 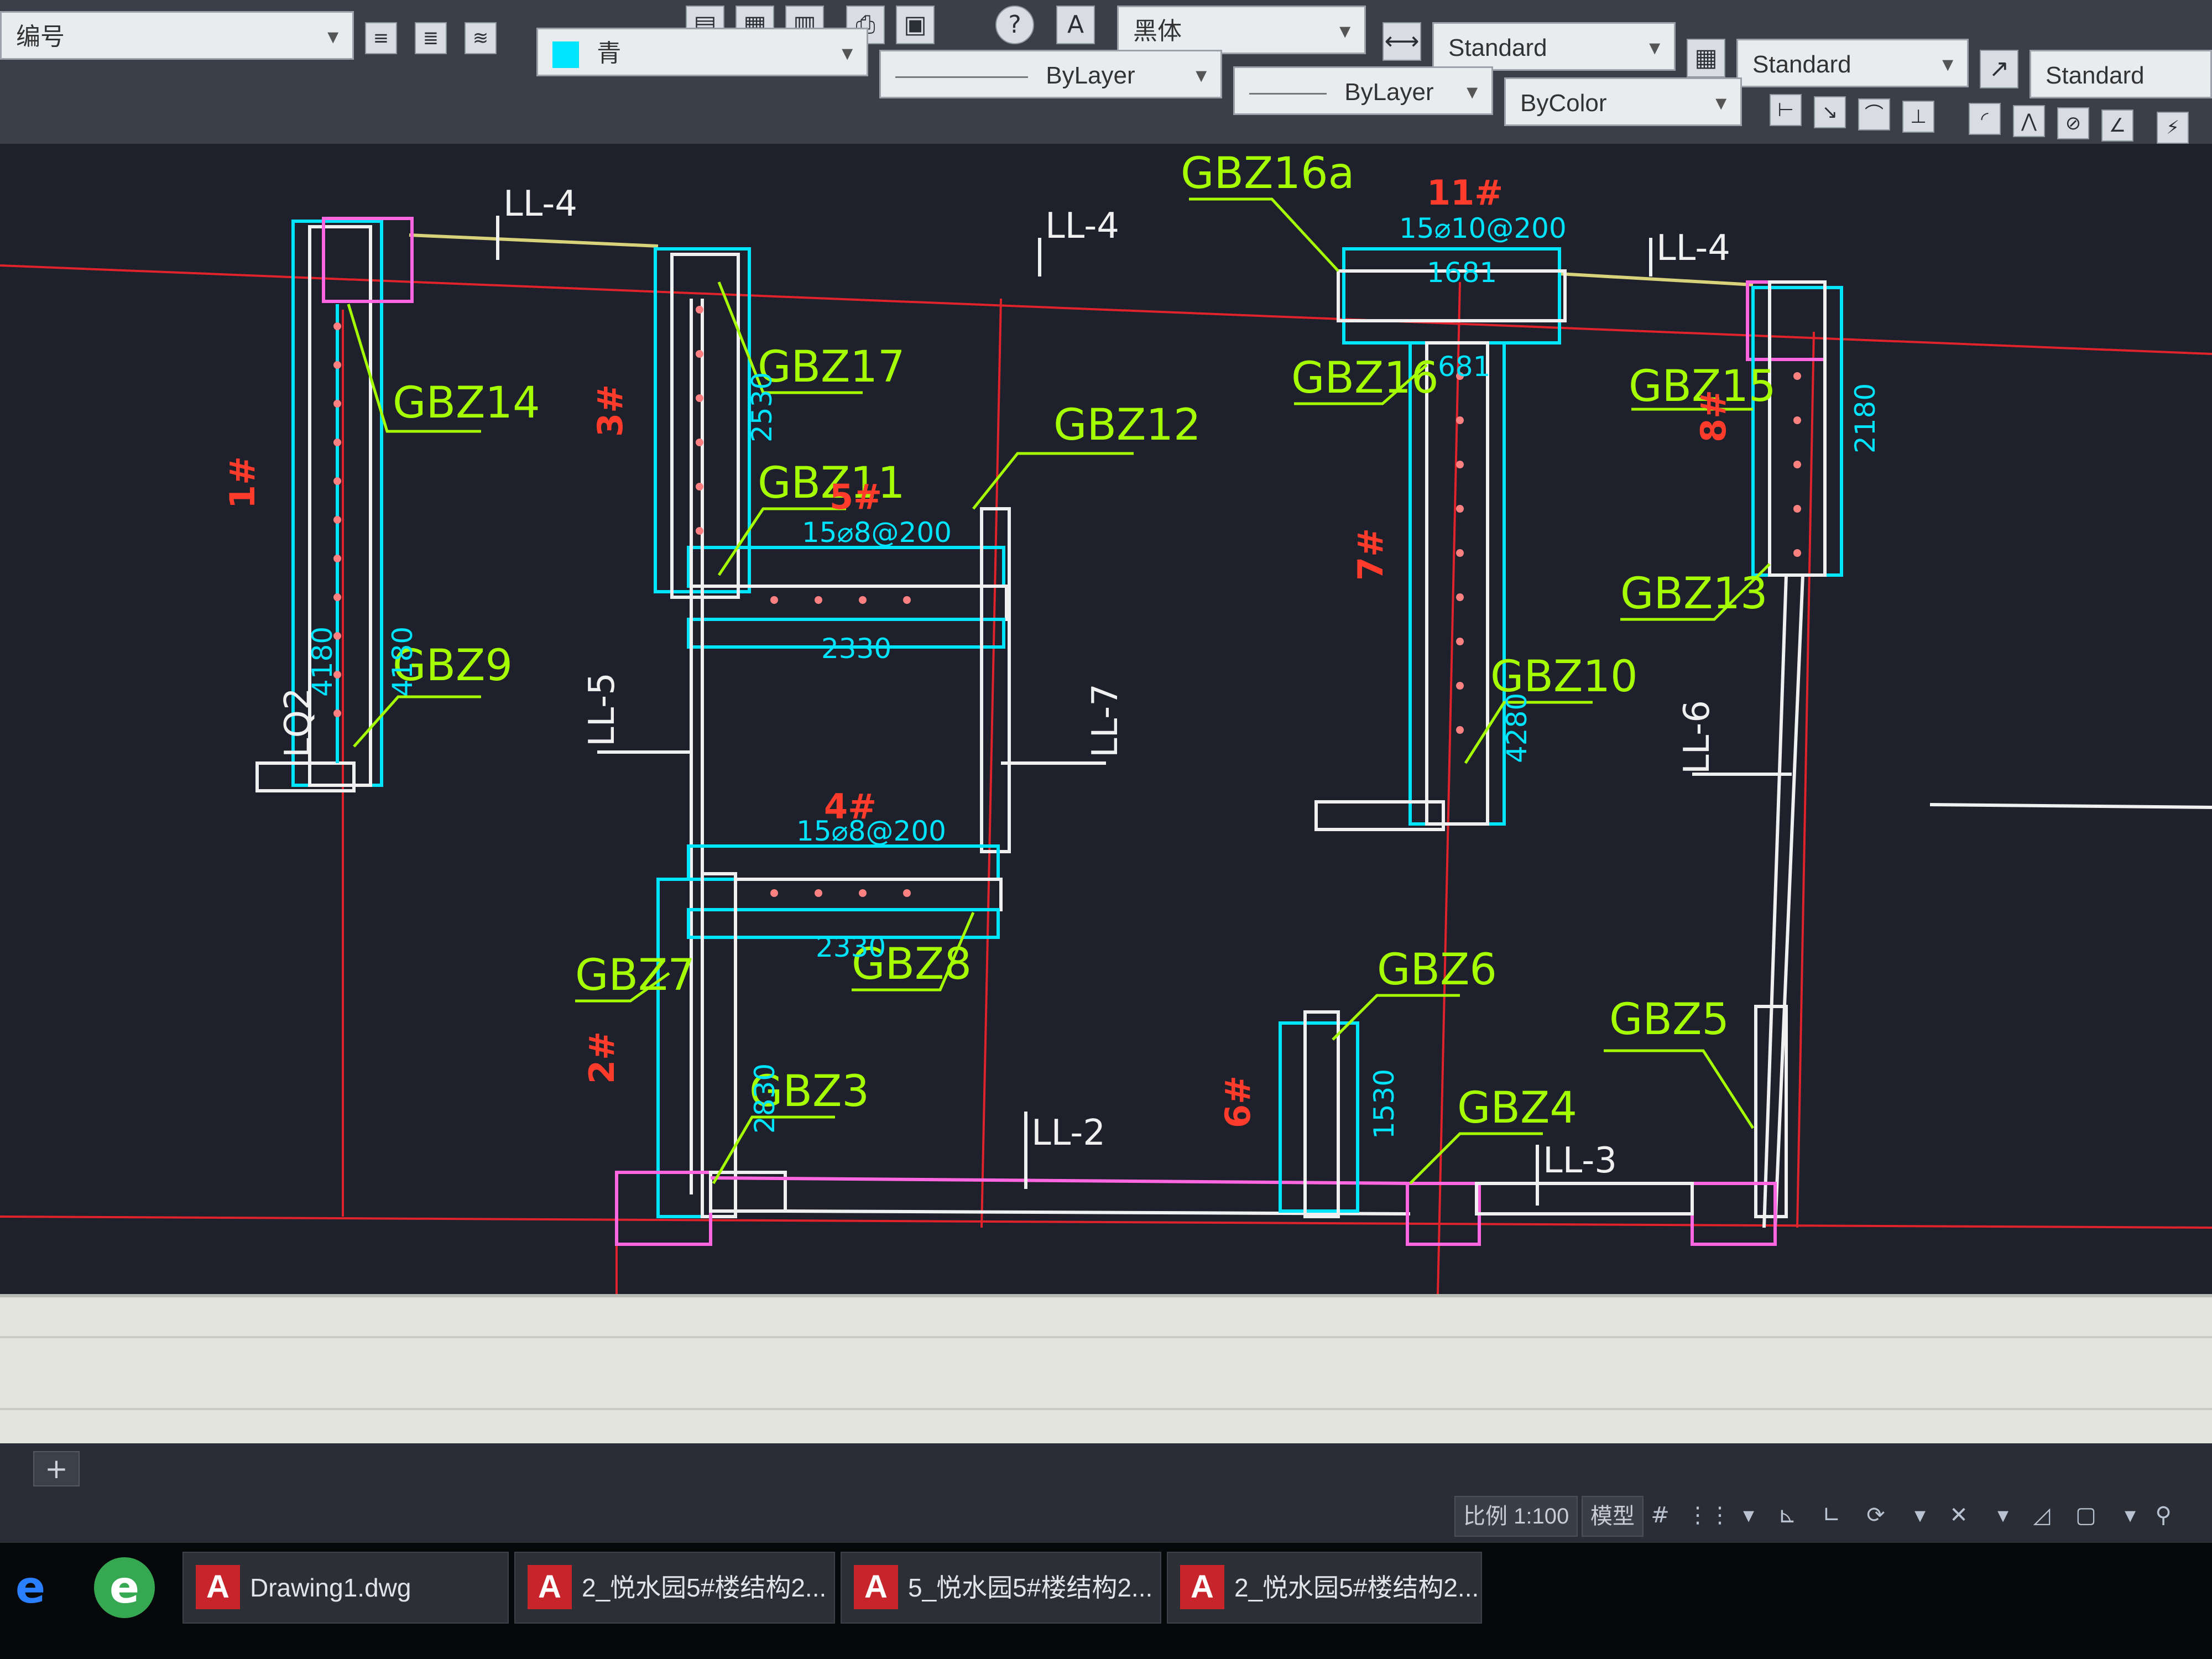 I want to click on layer-isolate-icon: ≣, so click(x=431, y=38).